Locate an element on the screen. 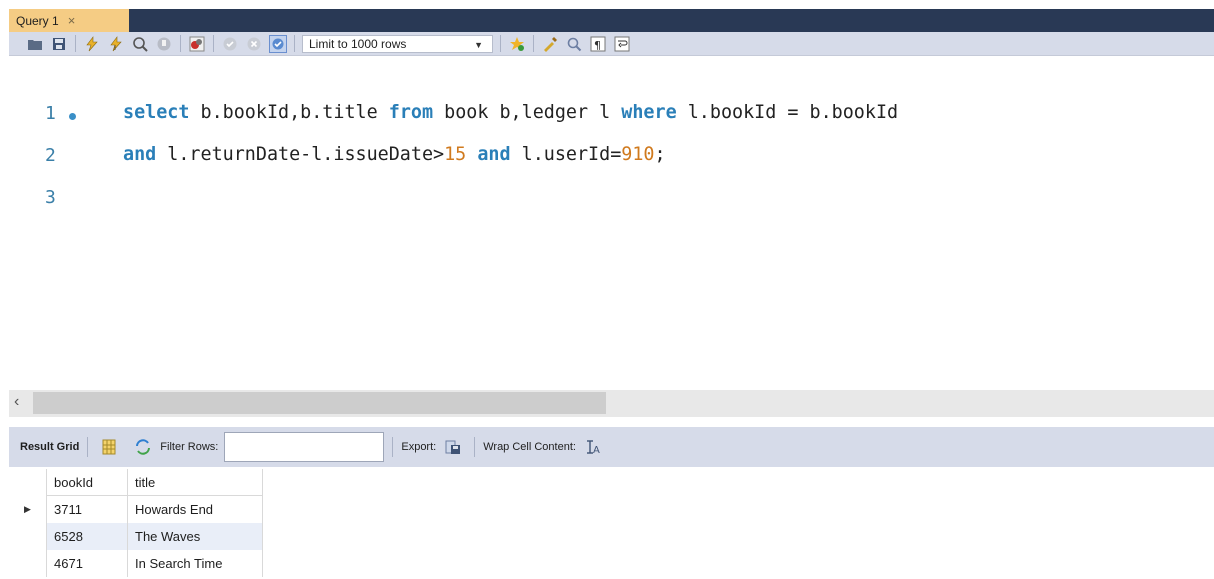 Image resolution: width=1214 pixels, height=579 pixels. execute-current-icon: I is located at coordinates (116, 44).